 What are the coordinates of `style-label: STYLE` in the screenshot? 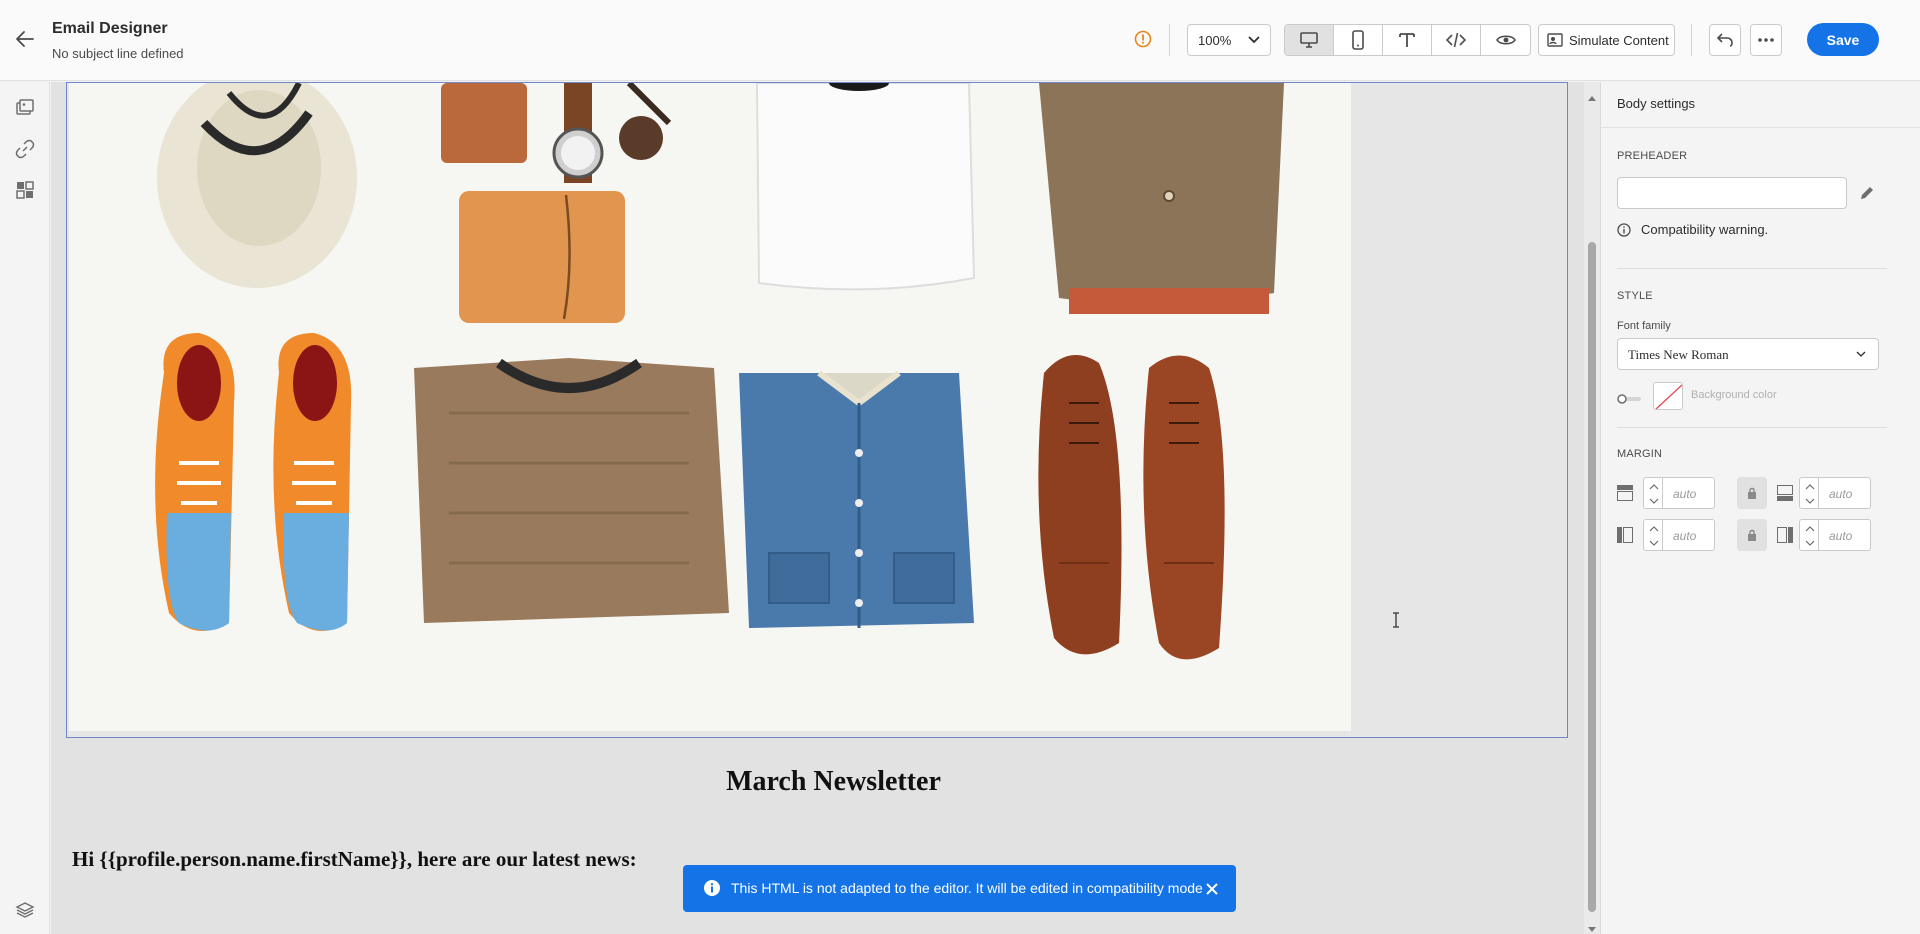 It's located at (1635, 296).